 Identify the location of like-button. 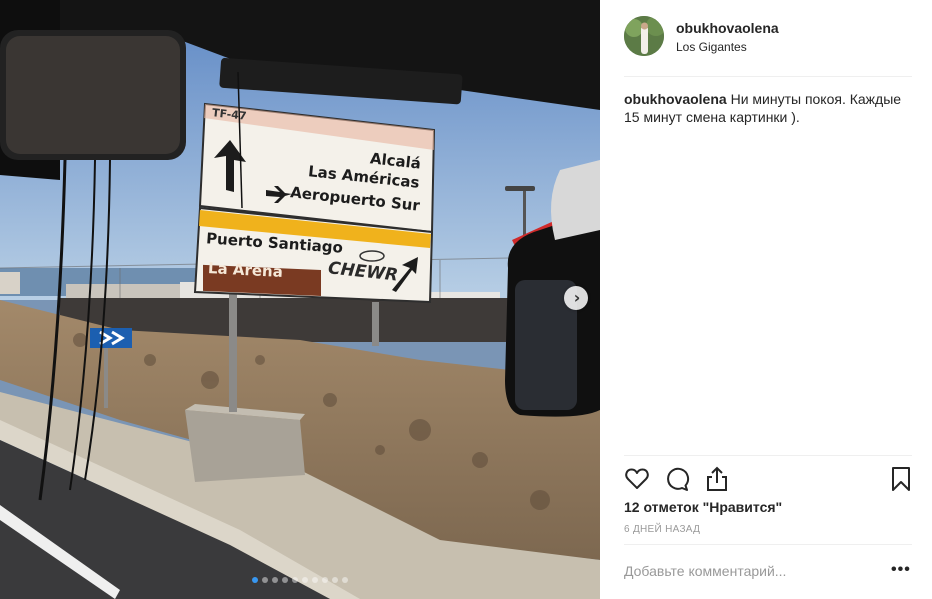
(637, 479).